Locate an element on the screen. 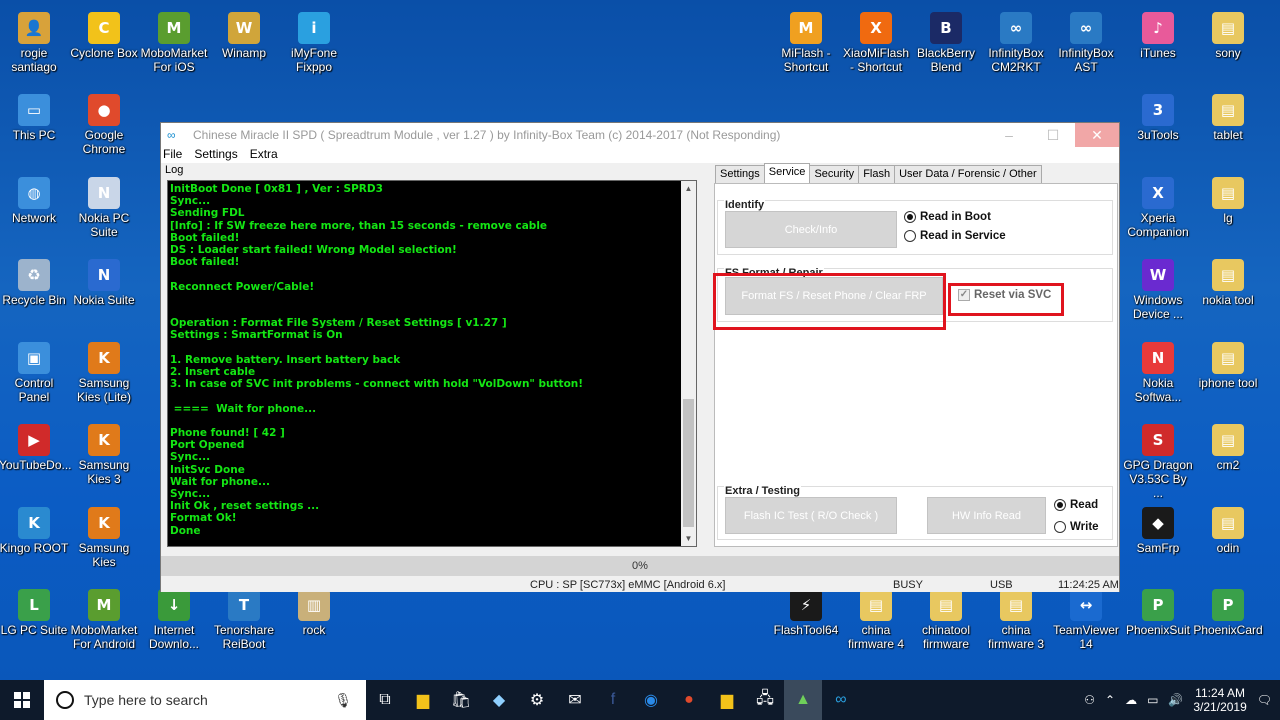 The image size is (1280, 720). miracle-box-icon: ▲ is located at coordinates (803, 700).